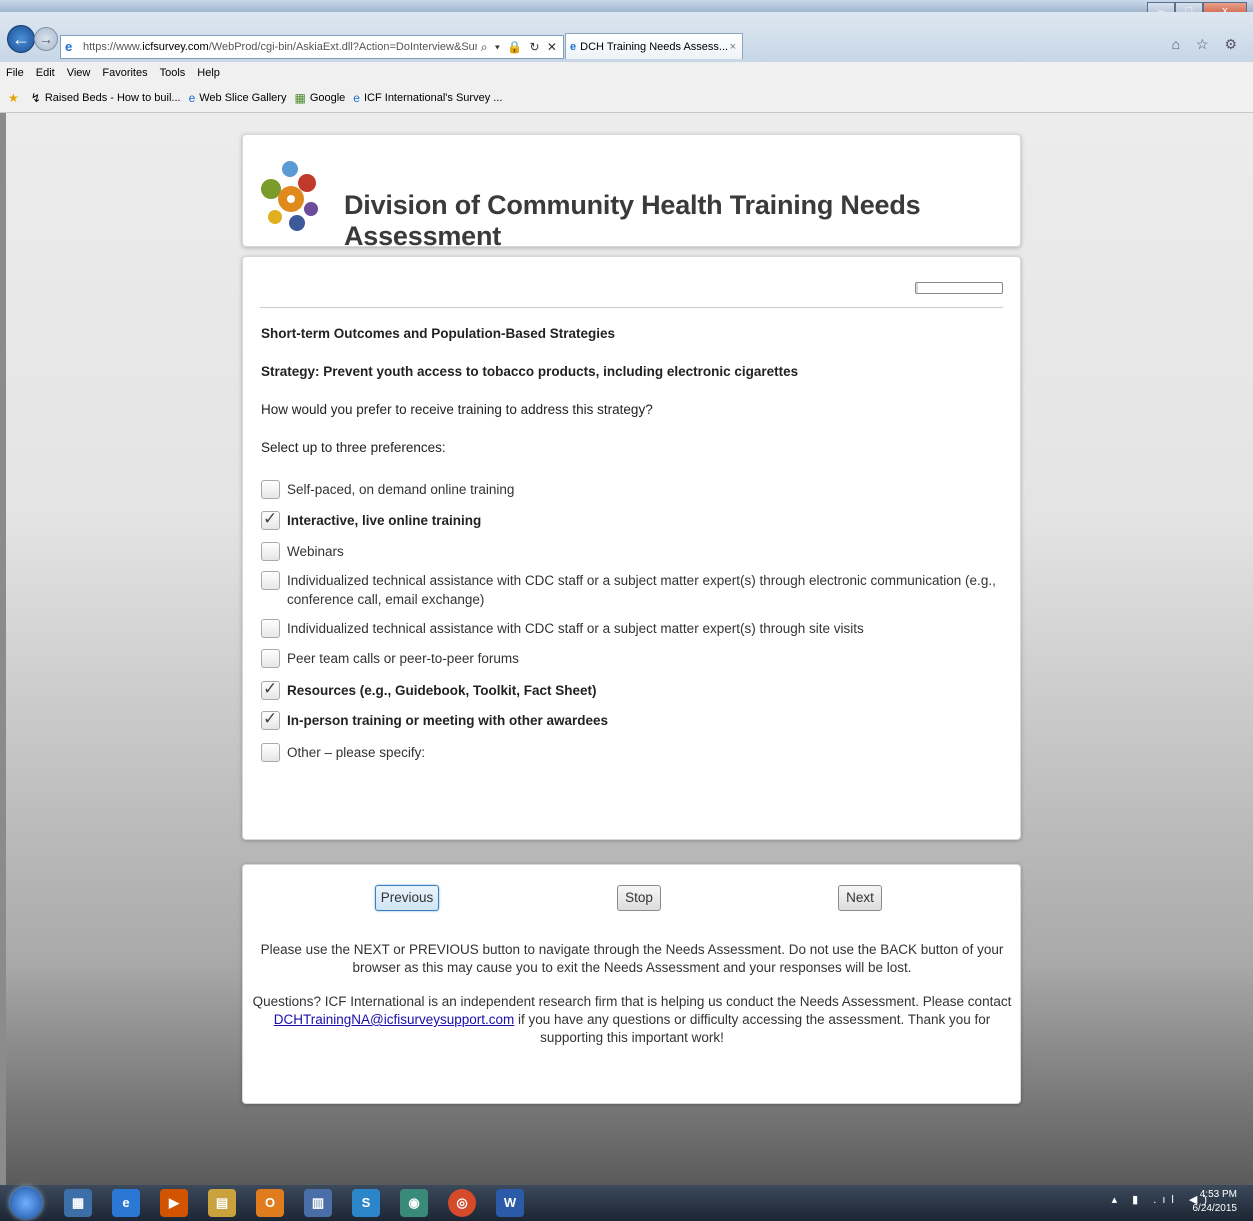 This screenshot has width=1253, height=1221. Describe the element at coordinates (69, 46) in the screenshot. I see `ie-page-icon: e` at that location.